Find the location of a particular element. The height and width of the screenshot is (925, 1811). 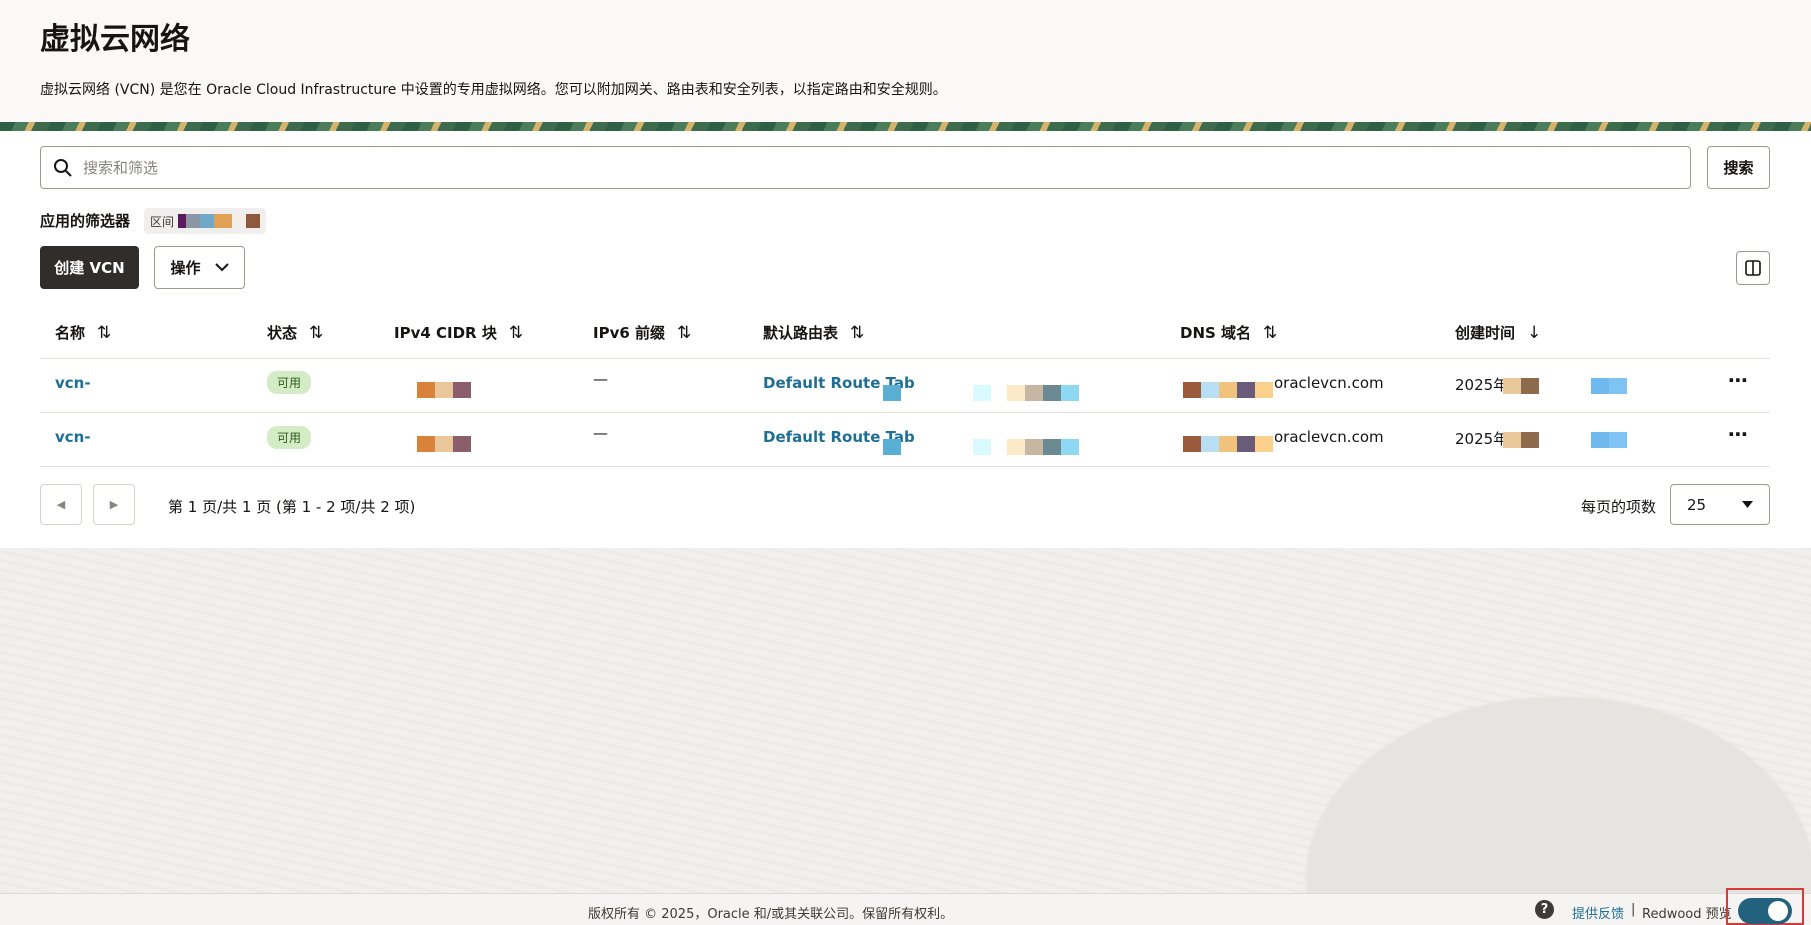

help-icon: ? is located at coordinates (1544, 909).